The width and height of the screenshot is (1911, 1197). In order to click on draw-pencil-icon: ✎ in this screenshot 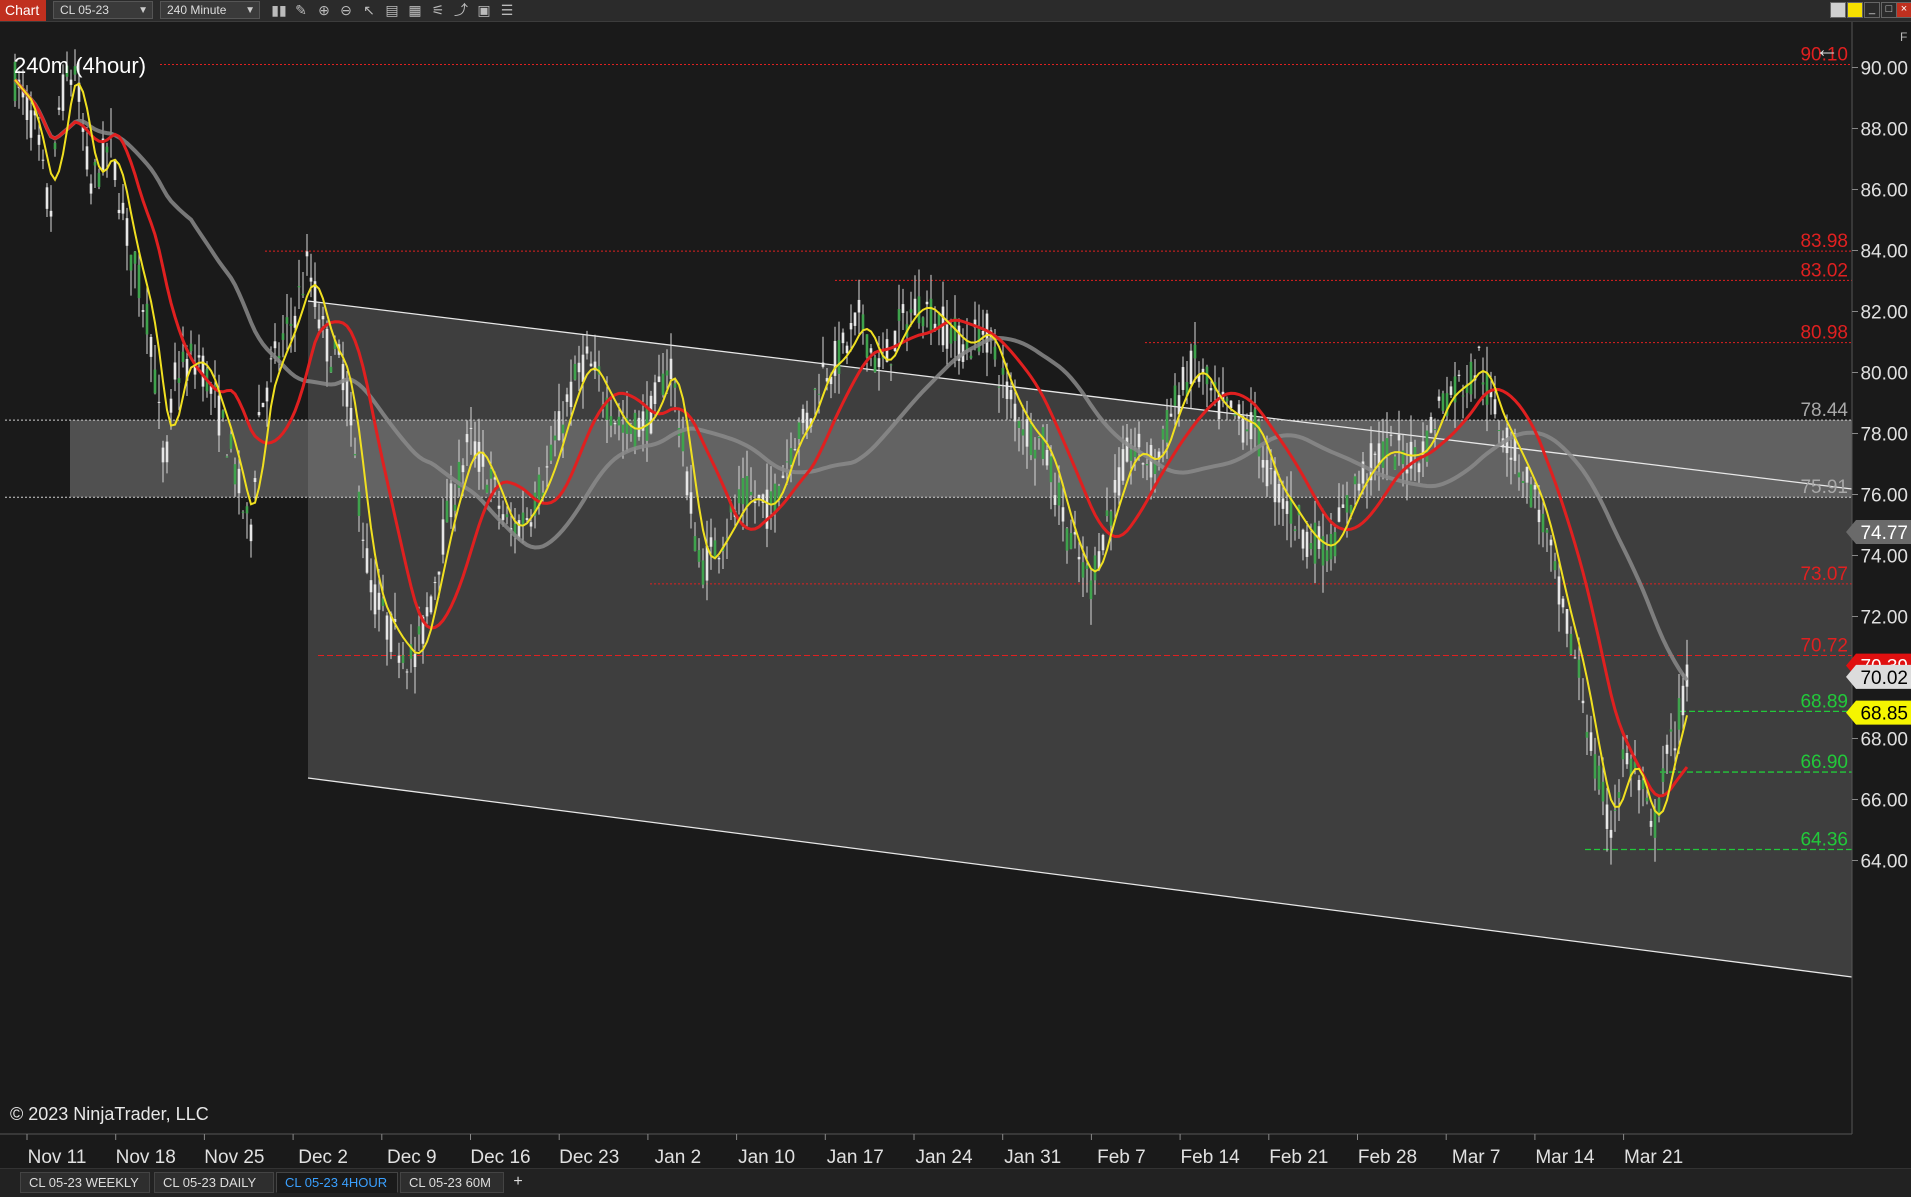, I will do `click(301, 10)`.